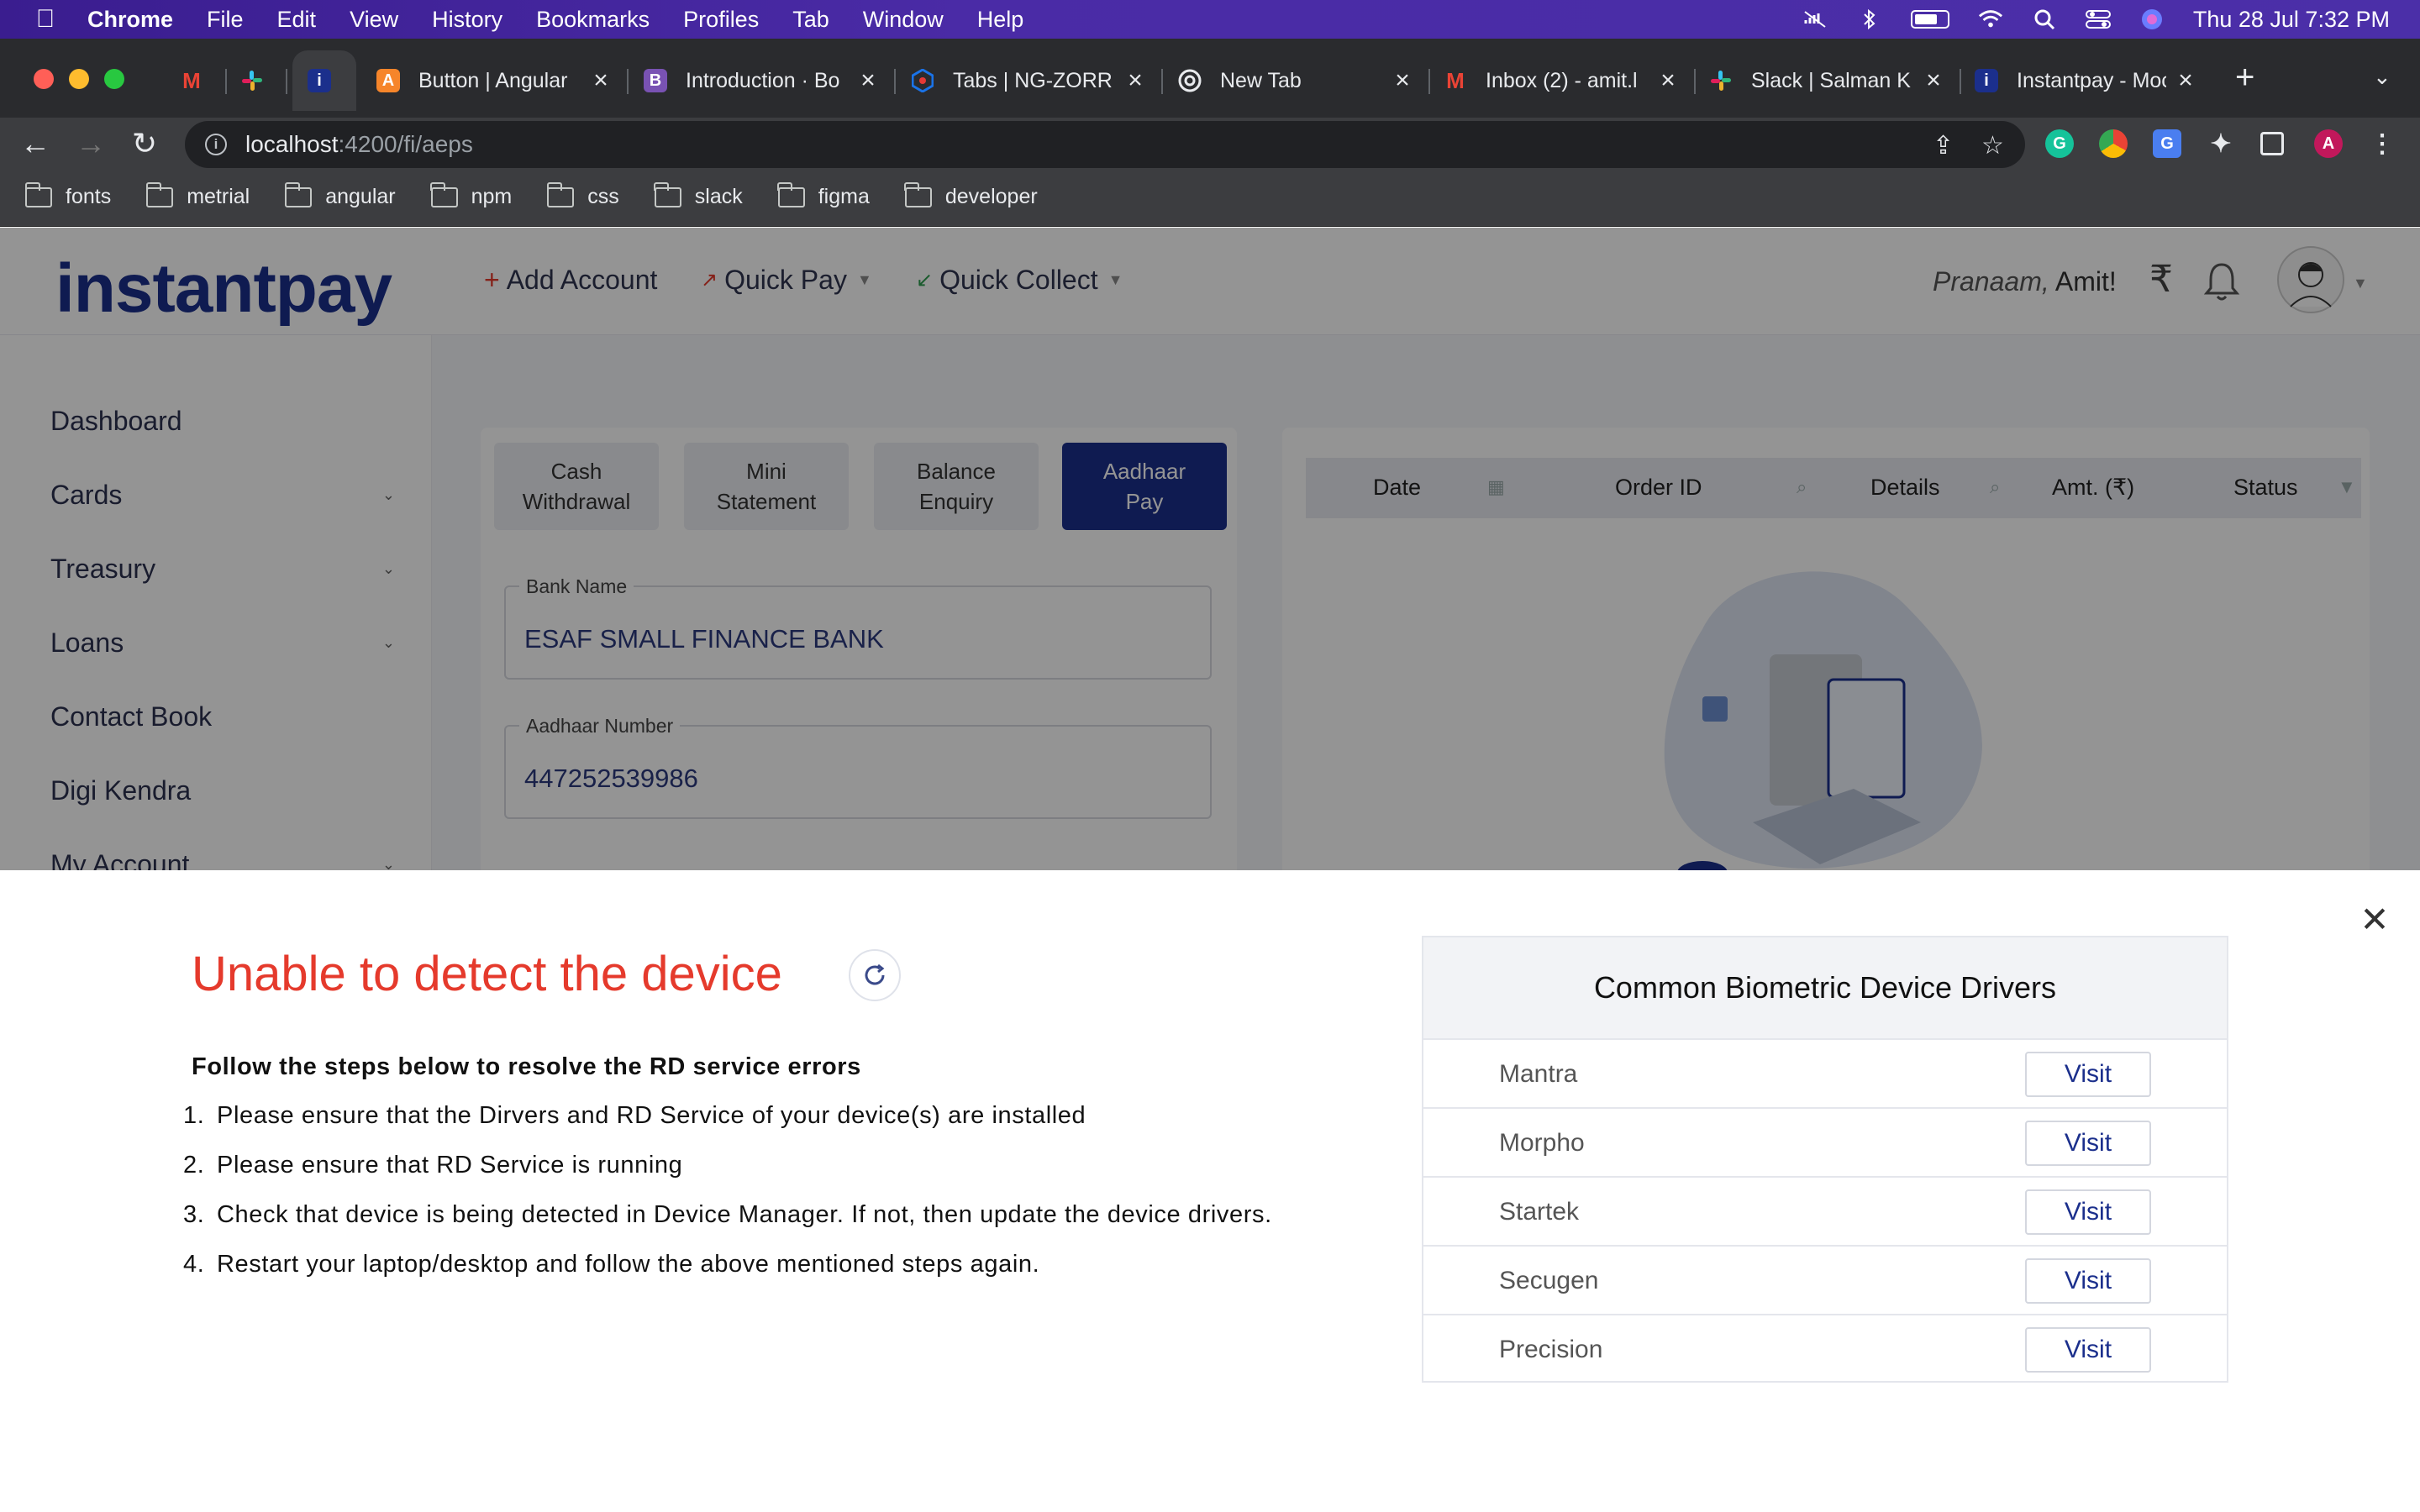 The height and width of the screenshot is (1512, 2420). I want to click on tab-title: Introduction · Bo, so click(763, 80).